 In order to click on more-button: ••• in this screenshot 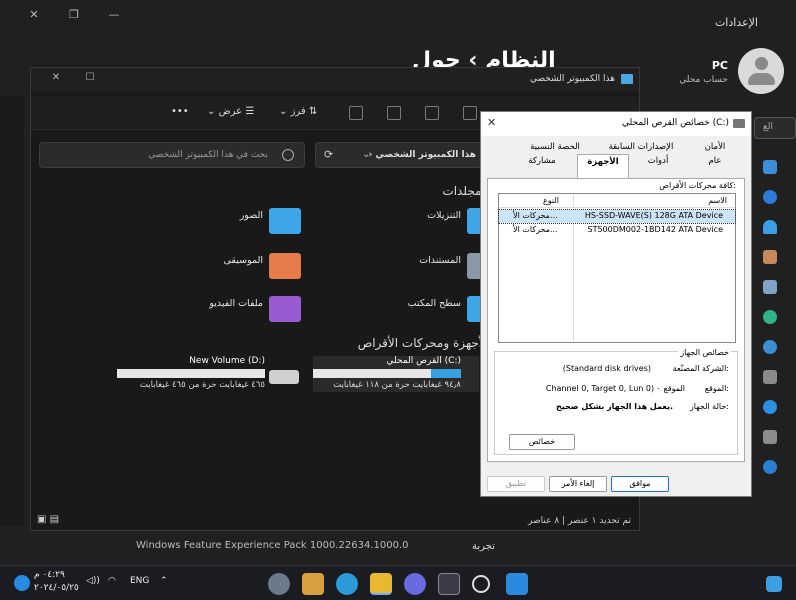, I will do `click(180, 111)`.